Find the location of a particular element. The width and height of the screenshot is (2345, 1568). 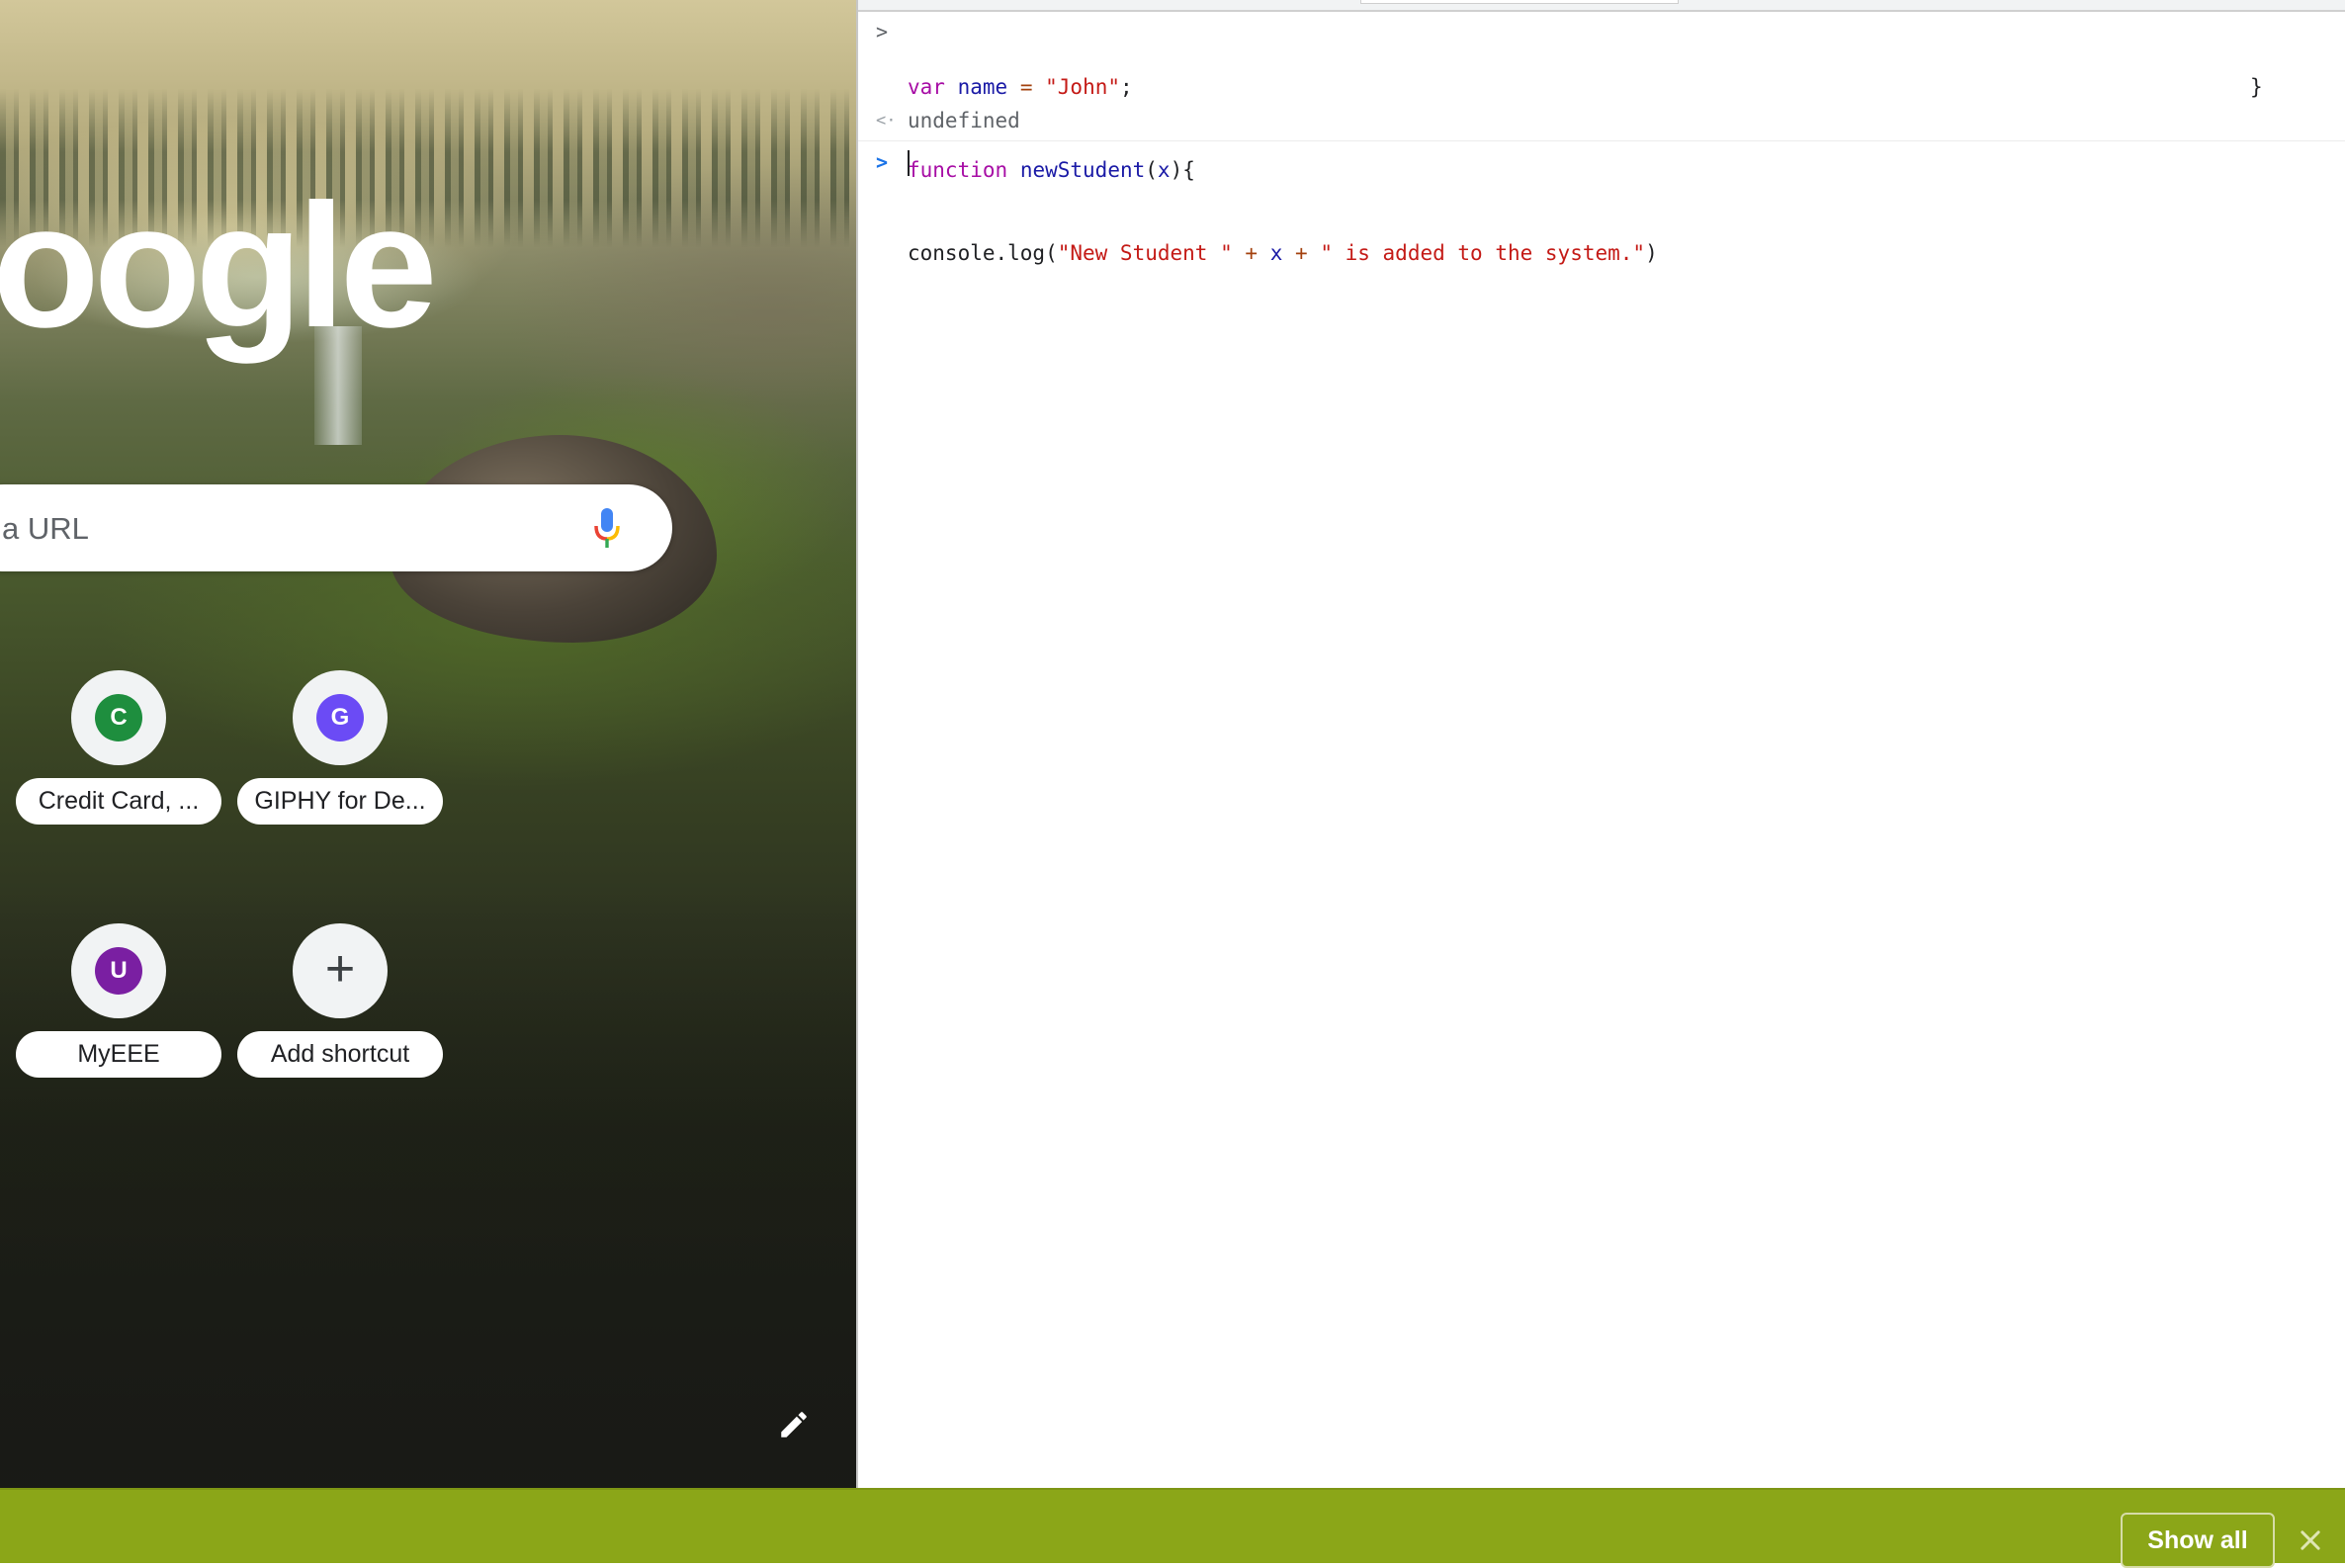

shortcut-icon-circle: G is located at coordinates (340, 718).